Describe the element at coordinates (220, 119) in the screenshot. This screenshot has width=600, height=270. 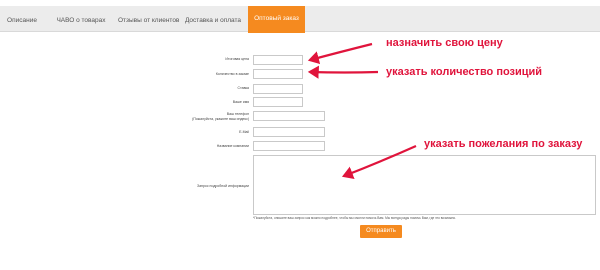
I see `phone-hint: (Пожалуйста, укажите ваш индекс)` at that location.